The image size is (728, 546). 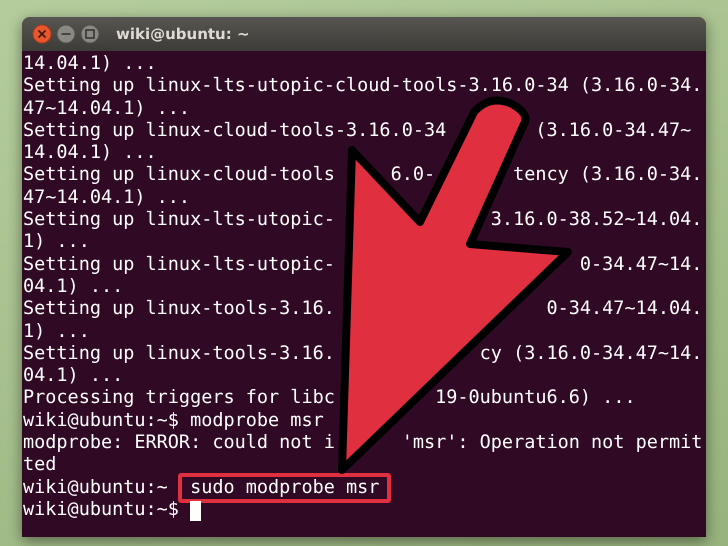 I want to click on terminal-text: Processing triggers for libc, so click(x=179, y=398).